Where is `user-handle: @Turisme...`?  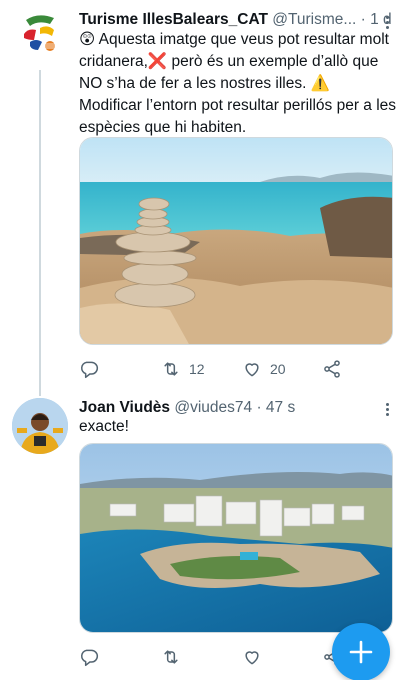
user-handle: @Turisme... is located at coordinates (314, 19).